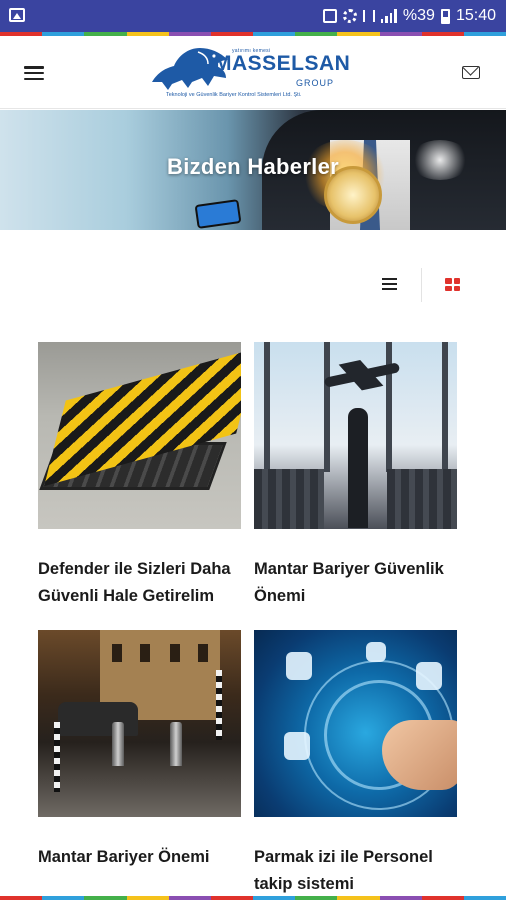 The image size is (506, 900). I want to click on gear-icon, so click(349, 16).